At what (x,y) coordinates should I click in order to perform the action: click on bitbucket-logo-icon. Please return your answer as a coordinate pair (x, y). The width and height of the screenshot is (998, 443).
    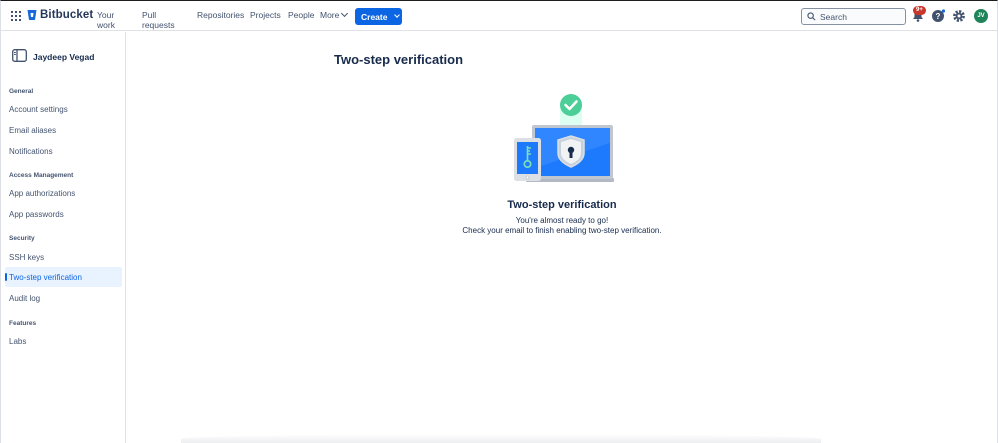
    Looking at the image, I should click on (32, 15).